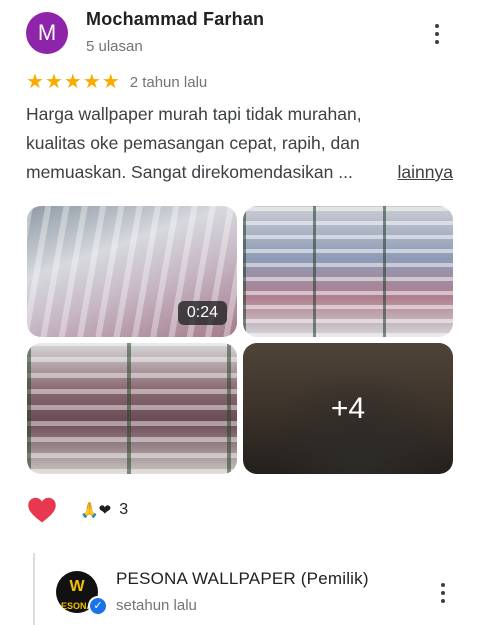  I want to click on avatar: M, so click(47, 33).